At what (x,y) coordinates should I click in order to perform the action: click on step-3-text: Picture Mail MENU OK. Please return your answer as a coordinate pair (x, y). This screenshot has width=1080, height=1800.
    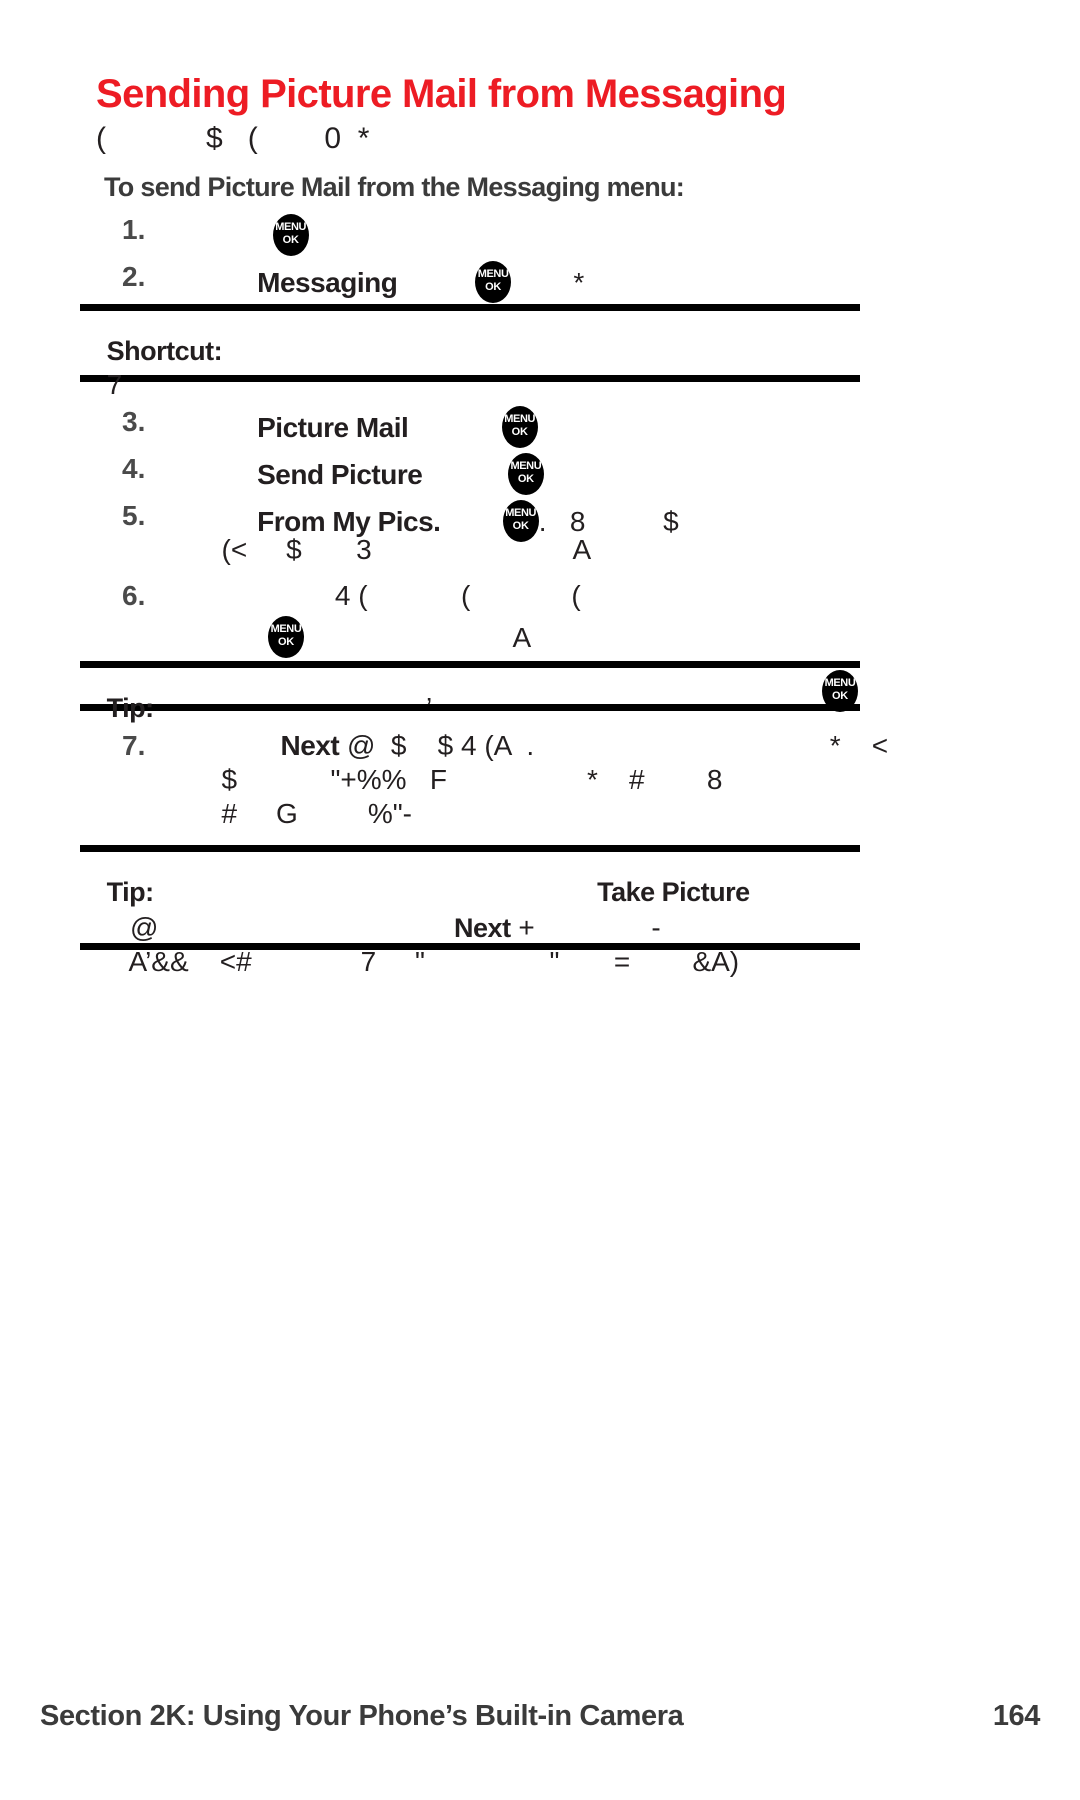
    Looking at the image, I should click on (382, 427).